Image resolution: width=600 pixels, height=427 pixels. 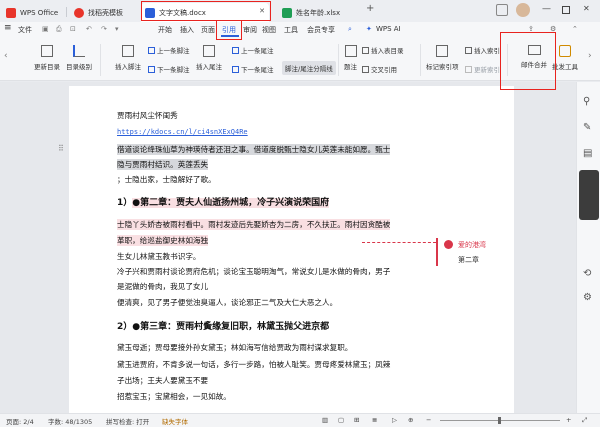 I want to click on cross-reference-label: 交叉引用, so click(x=384, y=70).